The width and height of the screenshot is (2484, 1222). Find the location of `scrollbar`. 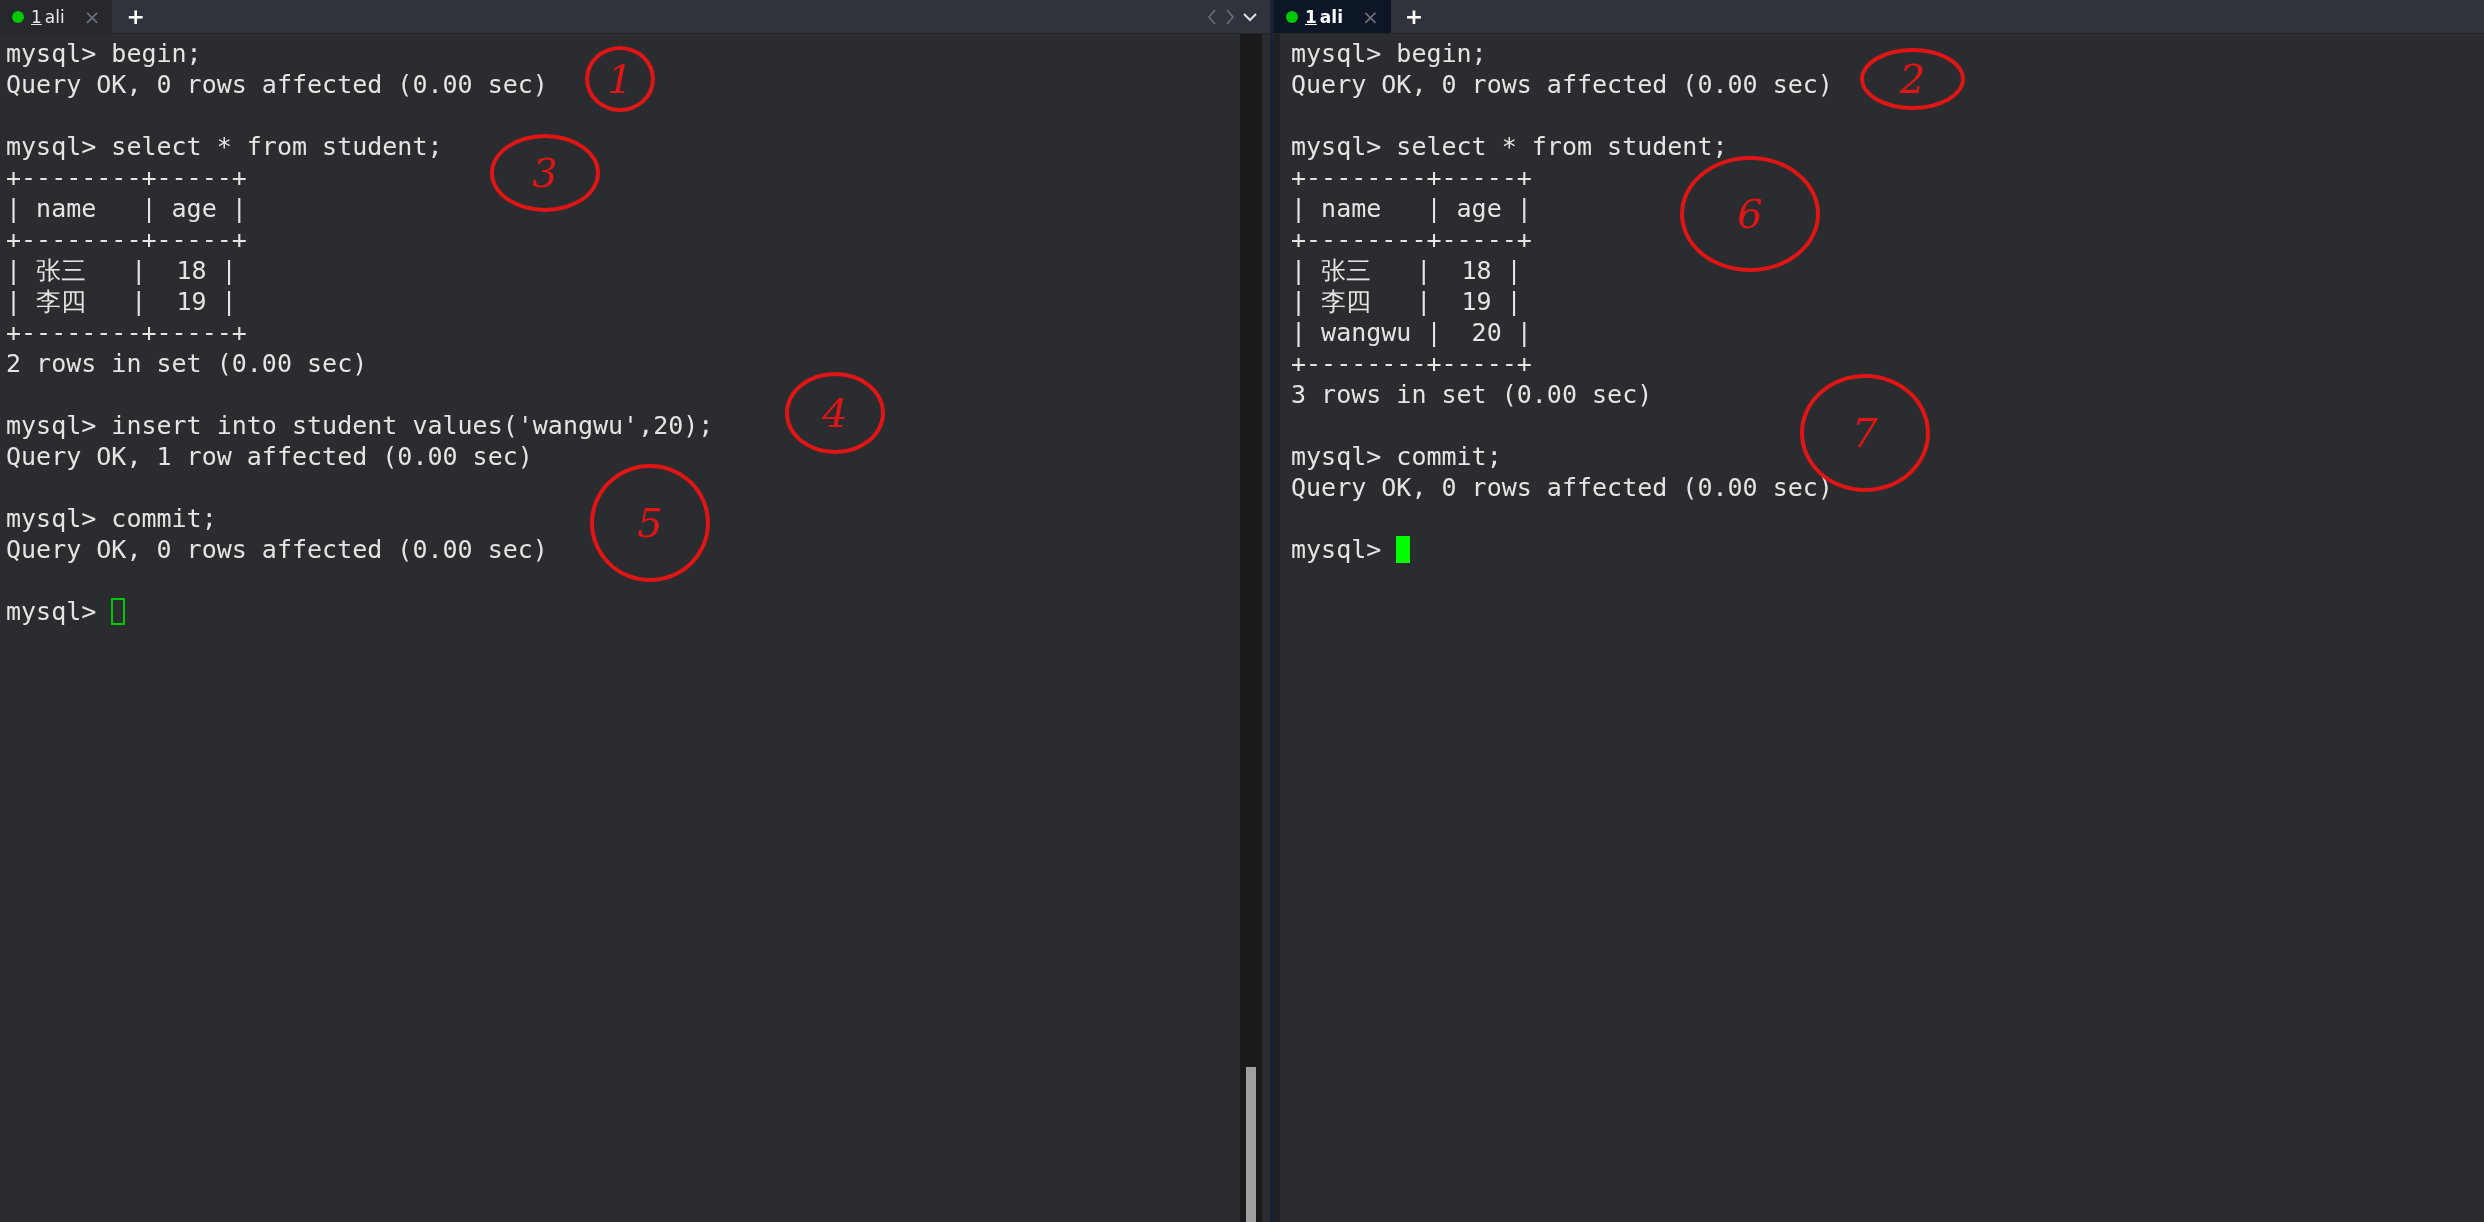

scrollbar is located at coordinates (1251, 628).